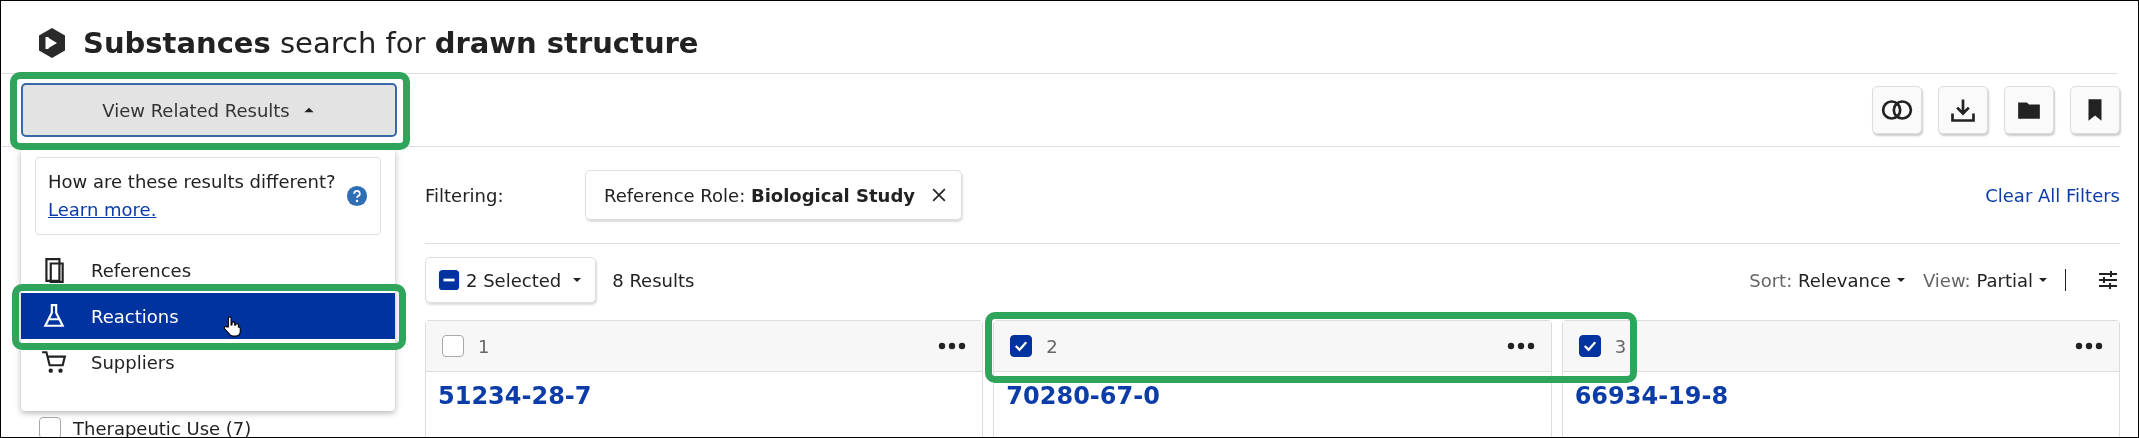  Describe the element at coordinates (208, 316) in the screenshot. I see `menu-item: Reactions` at that location.